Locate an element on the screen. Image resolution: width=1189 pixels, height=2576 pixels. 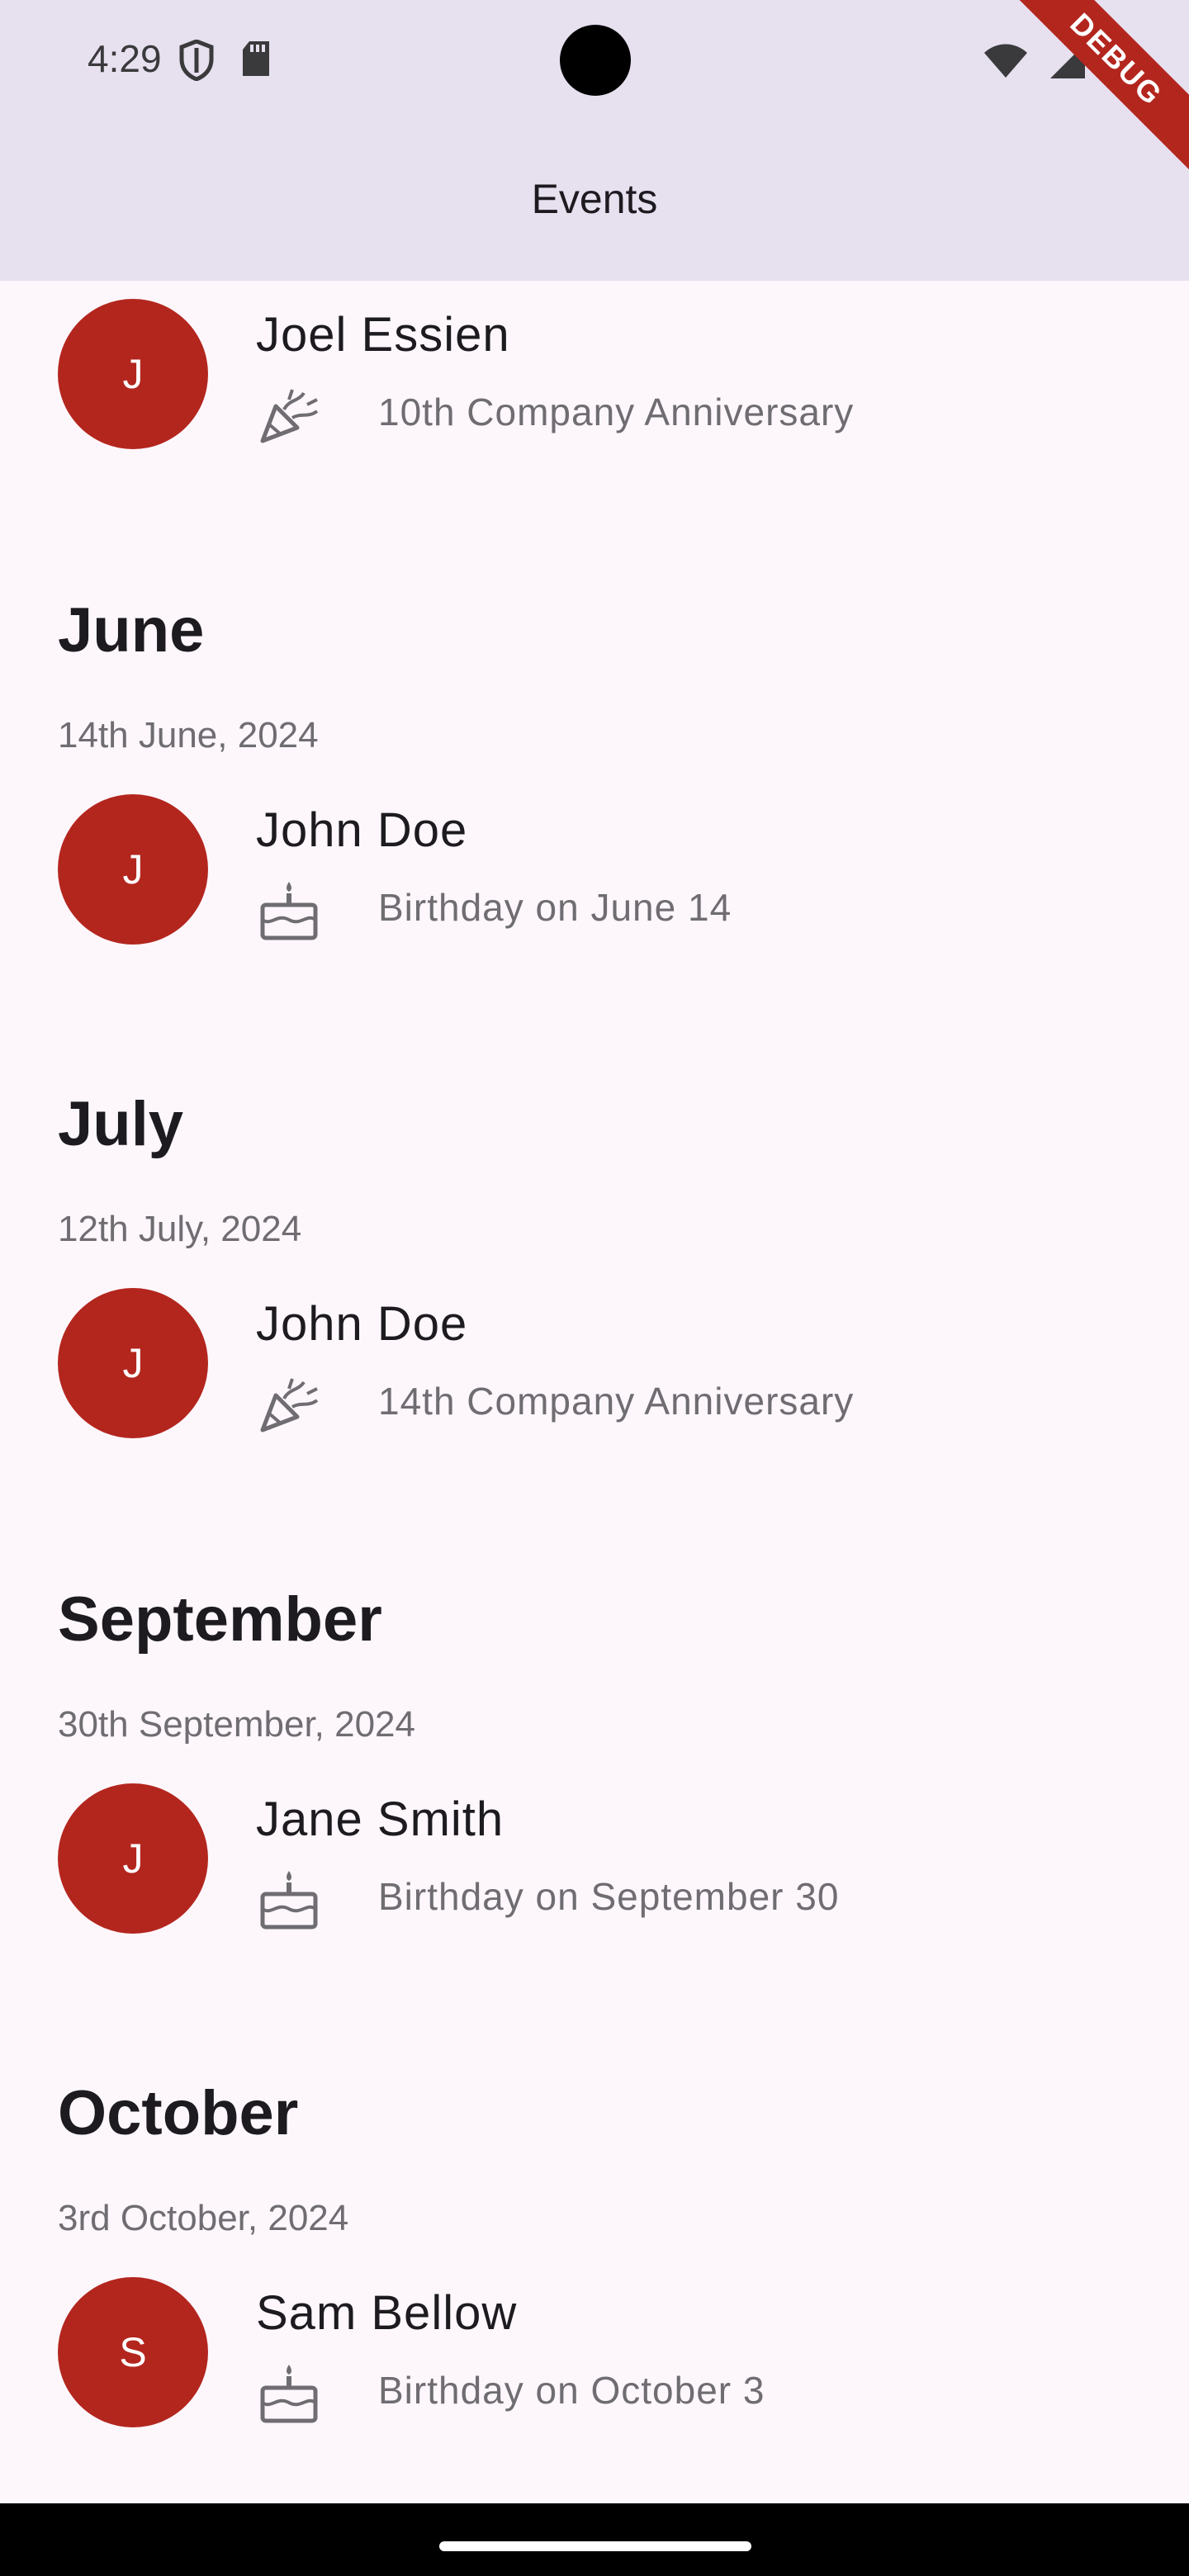
month-header: July is located at coordinates (121, 1124).